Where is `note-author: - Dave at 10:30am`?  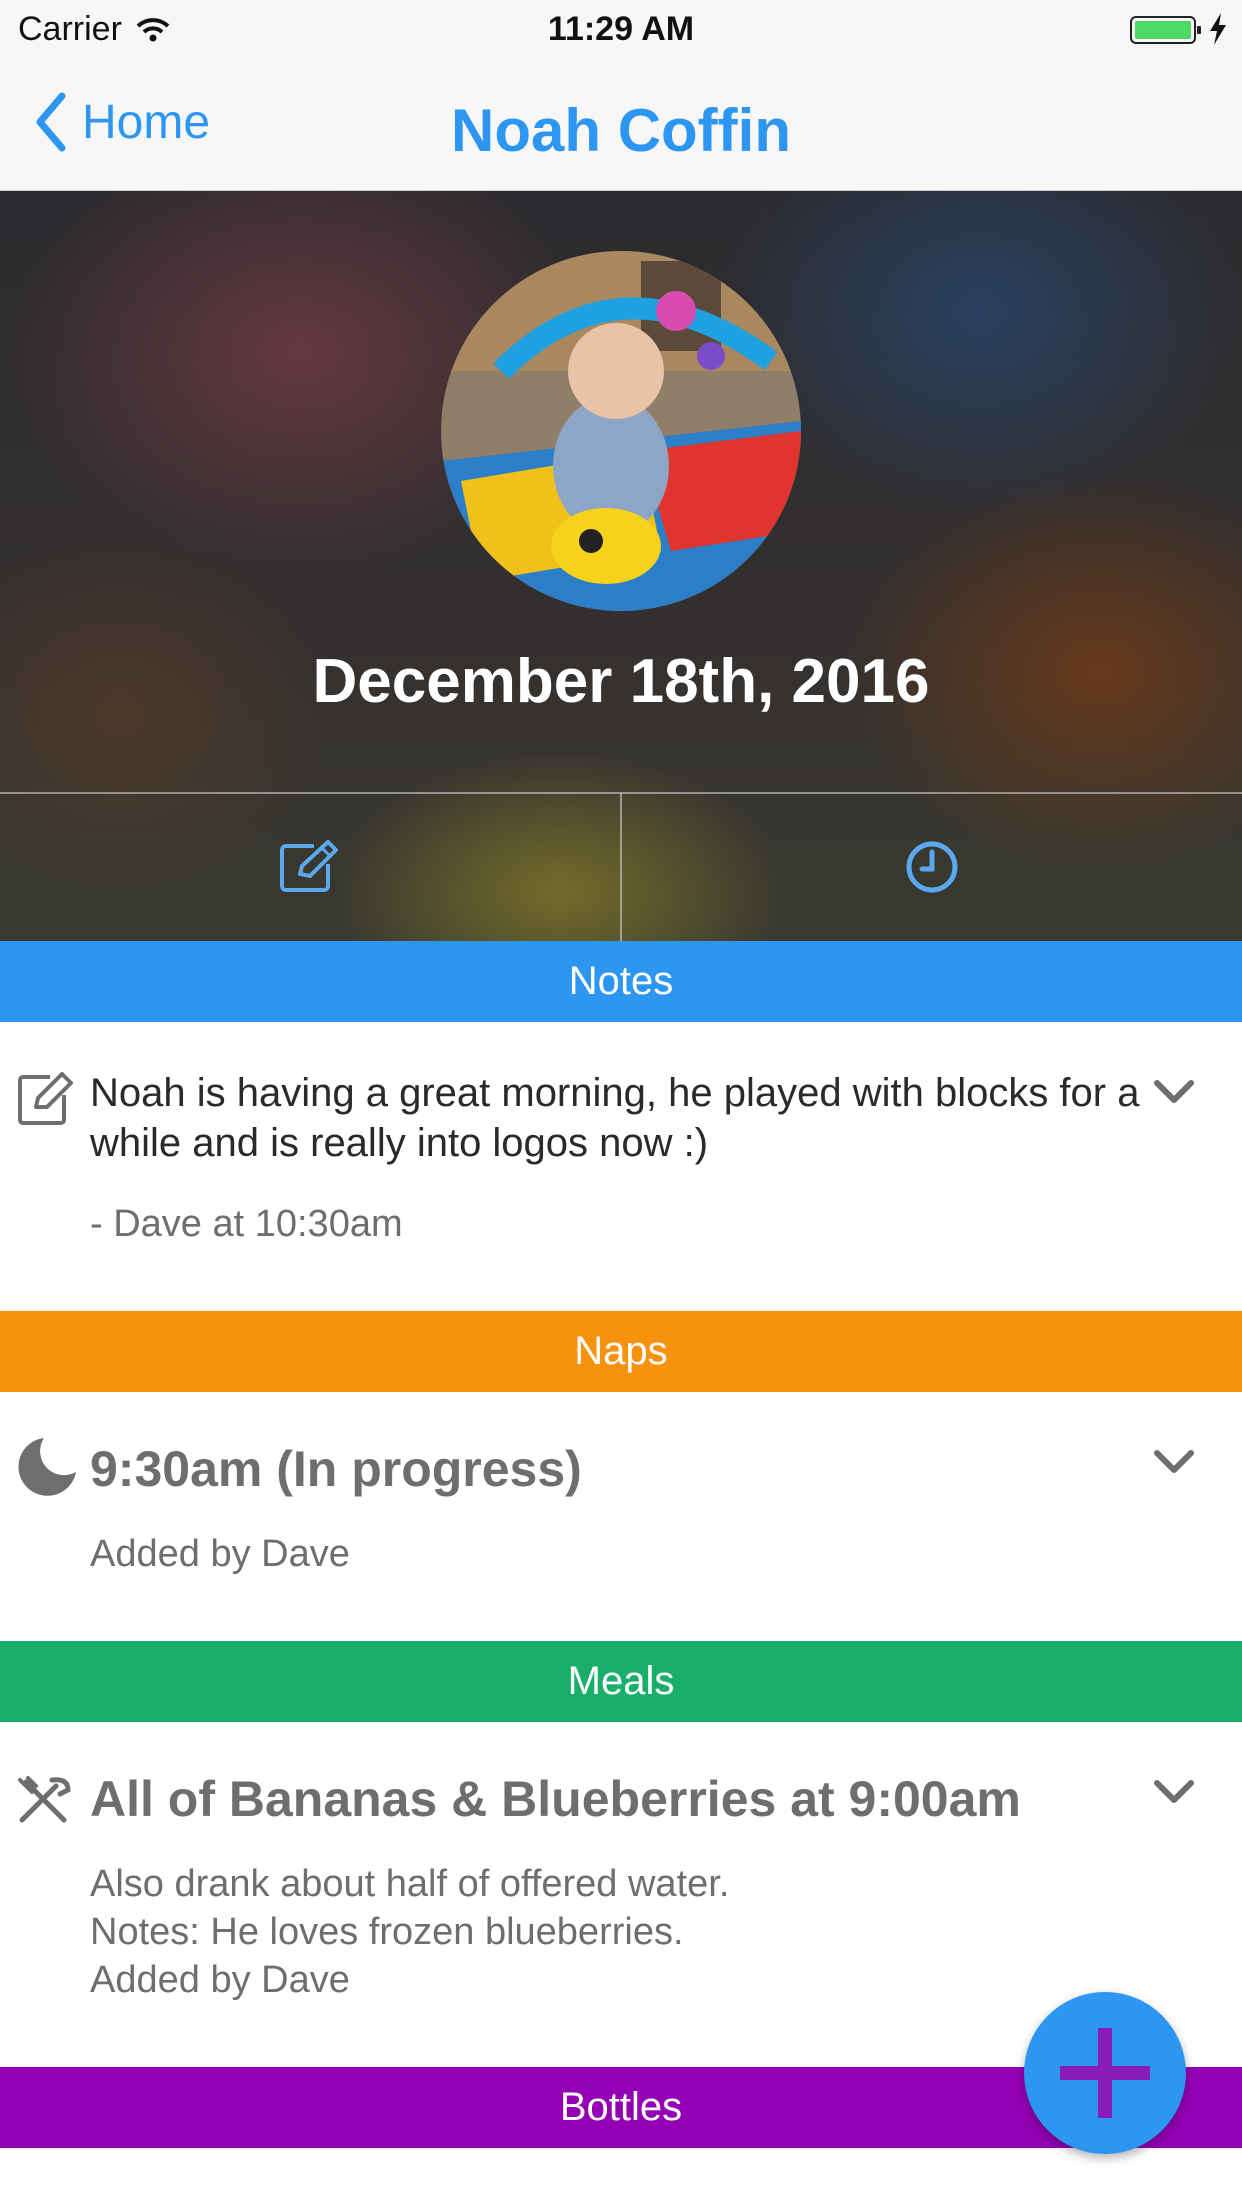 note-author: - Dave at 10:30am is located at coordinates (246, 1224).